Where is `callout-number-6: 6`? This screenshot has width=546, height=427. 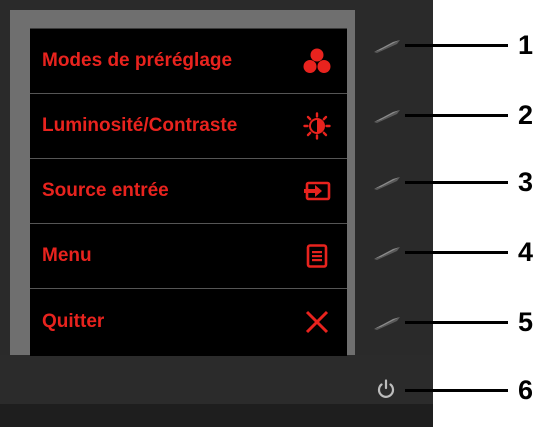 callout-number-6: 6 is located at coordinates (526, 390).